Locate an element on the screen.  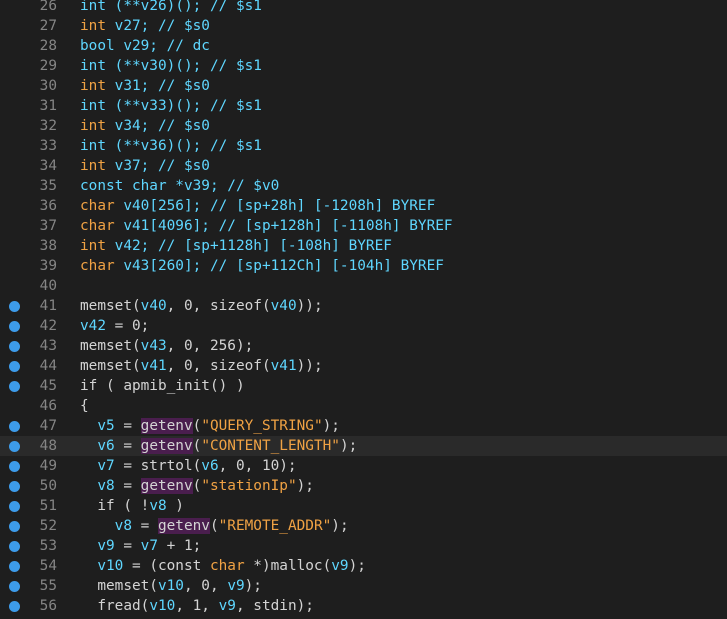
code-line: 35 const char *v39; // $v0 is located at coordinates (363, 186).